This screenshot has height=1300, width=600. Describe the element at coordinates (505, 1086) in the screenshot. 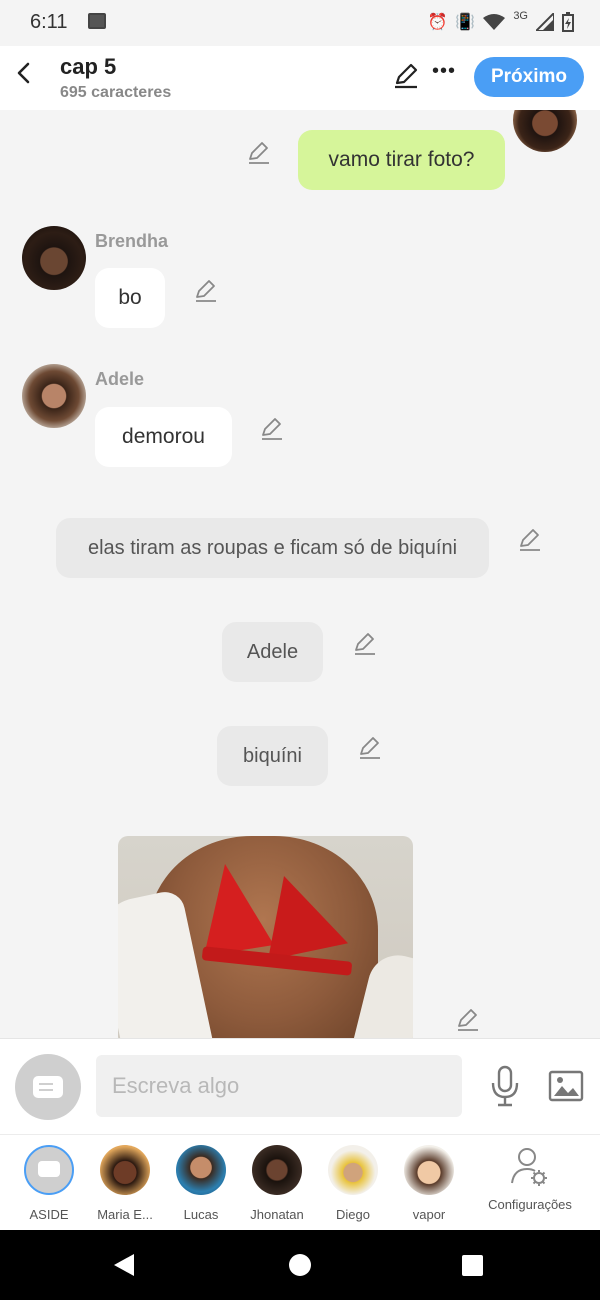

I see `microphone-icon` at that location.